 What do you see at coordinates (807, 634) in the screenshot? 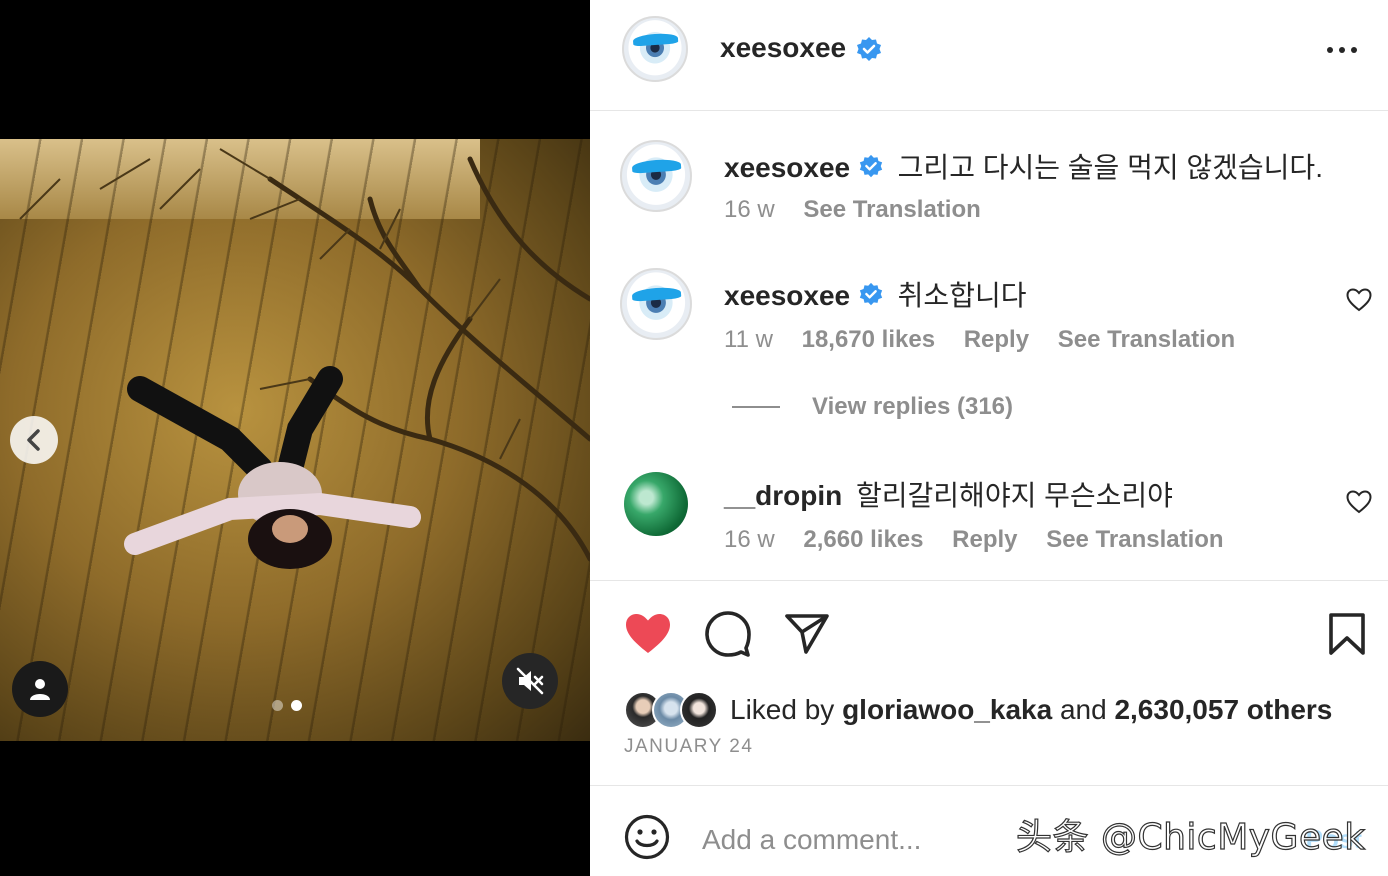
I see `share-icon` at bounding box center [807, 634].